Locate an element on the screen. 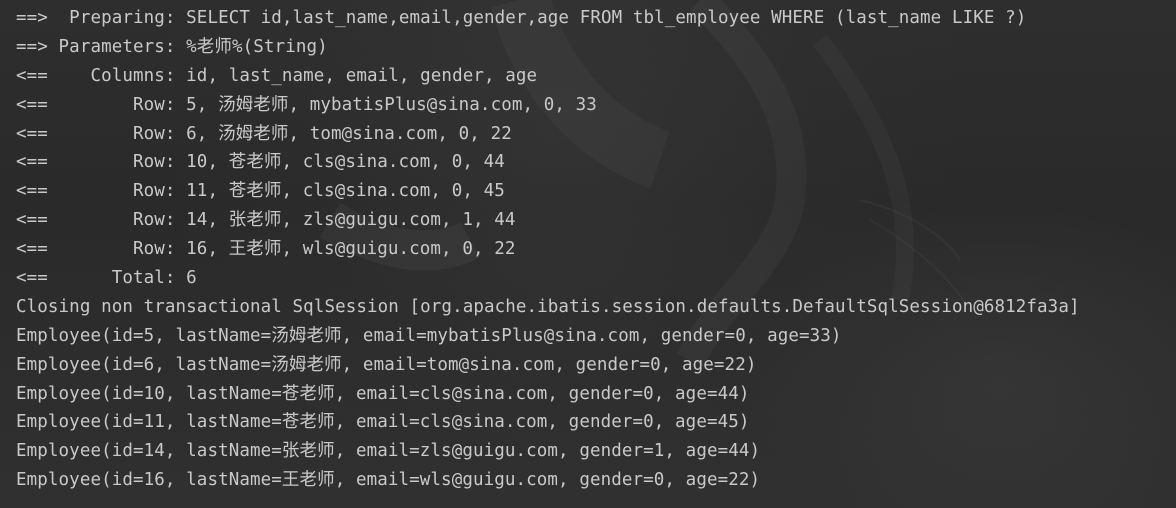 Image resolution: width=1176 pixels, height=508 pixels. log-line-row: <== Row: 16, 王老师, wls@guigu.com, 0, 22 is located at coordinates (266, 249).